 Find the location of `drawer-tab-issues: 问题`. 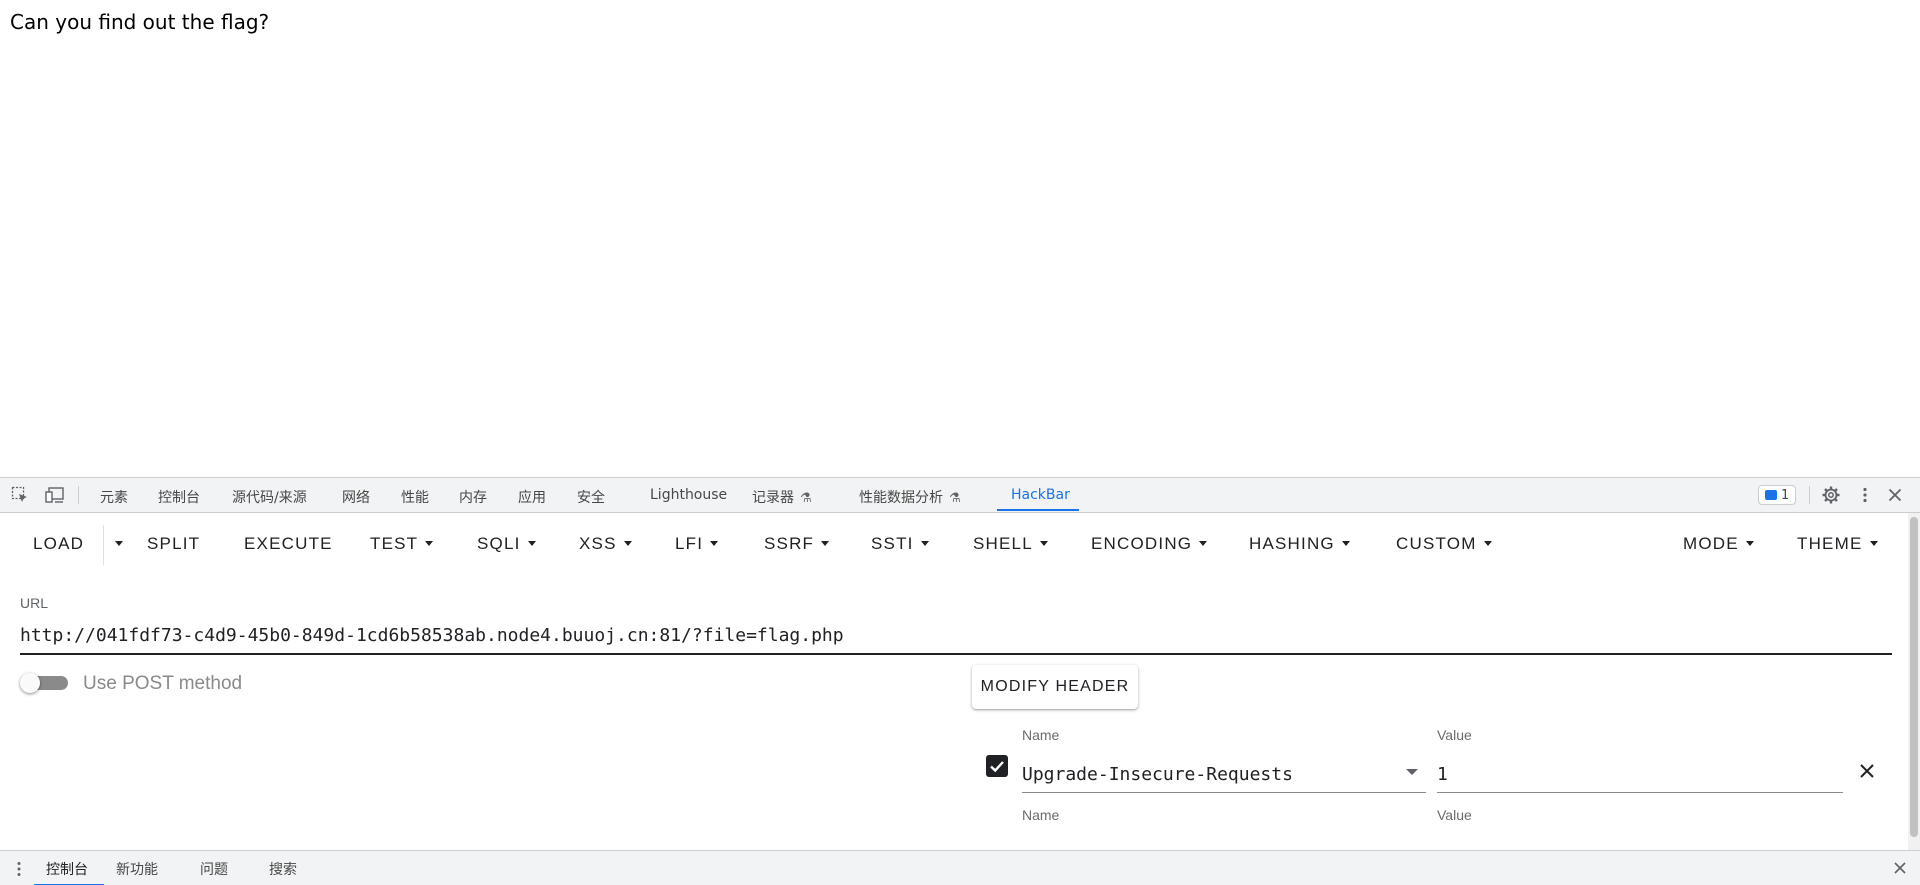

drawer-tab-issues: 问题 is located at coordinates (214, 869).